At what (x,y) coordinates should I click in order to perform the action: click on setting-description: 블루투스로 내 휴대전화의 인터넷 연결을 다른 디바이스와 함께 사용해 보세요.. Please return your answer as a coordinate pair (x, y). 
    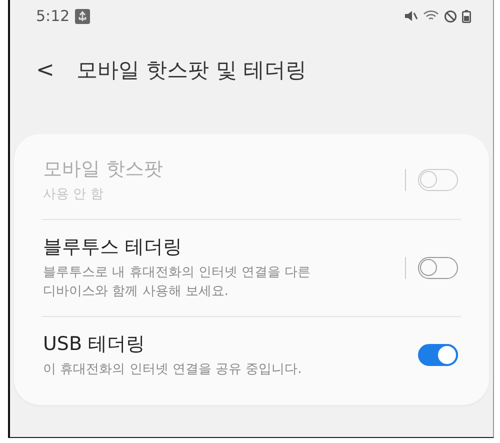
    Looking at the image, I should click on (177, 282).